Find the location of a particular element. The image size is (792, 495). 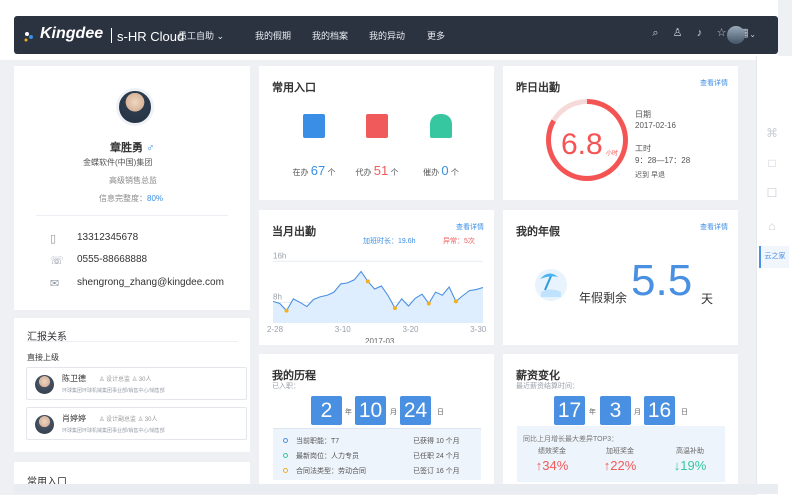

attendance-line-chart: 16h 8h 2-28 3-10 3-20 3-30 2017-03 is located at coordinates (377, 297).